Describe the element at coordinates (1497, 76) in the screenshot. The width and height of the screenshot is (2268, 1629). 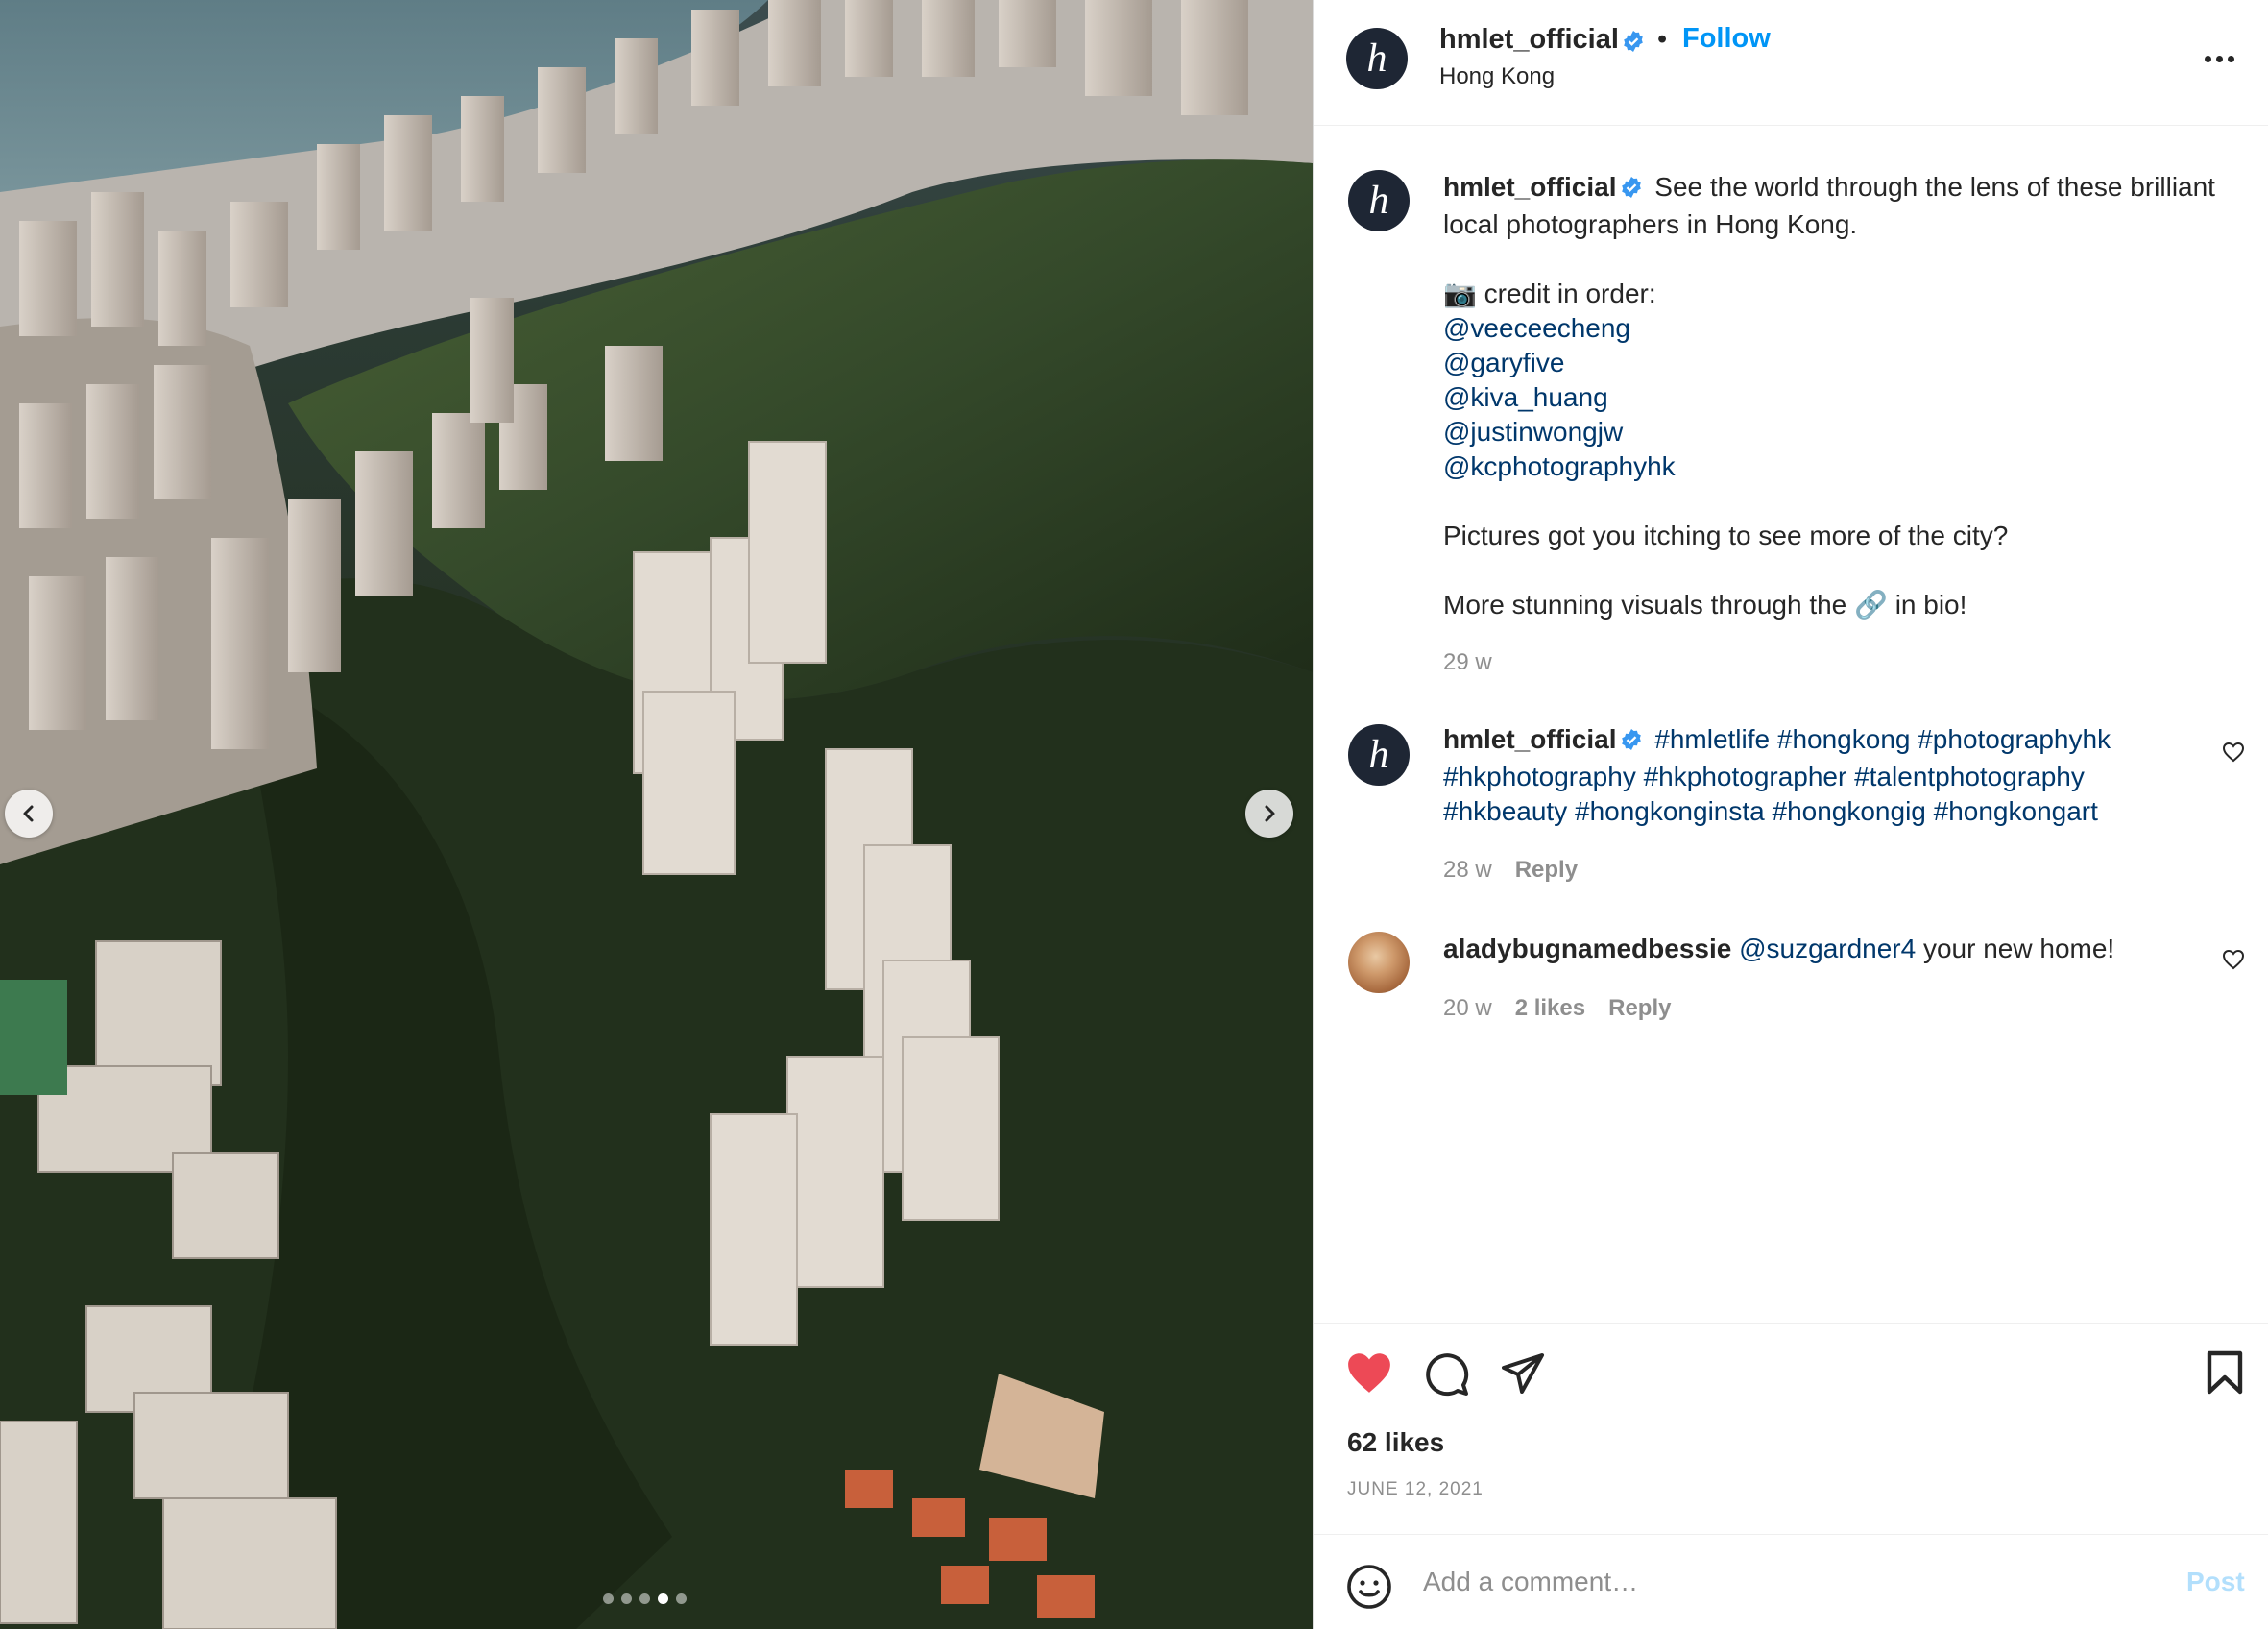
I see `location-link: Hong Kong` at that location.